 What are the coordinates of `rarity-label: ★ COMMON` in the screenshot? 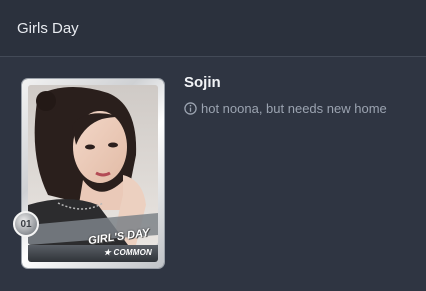 It's located at (127, 252).